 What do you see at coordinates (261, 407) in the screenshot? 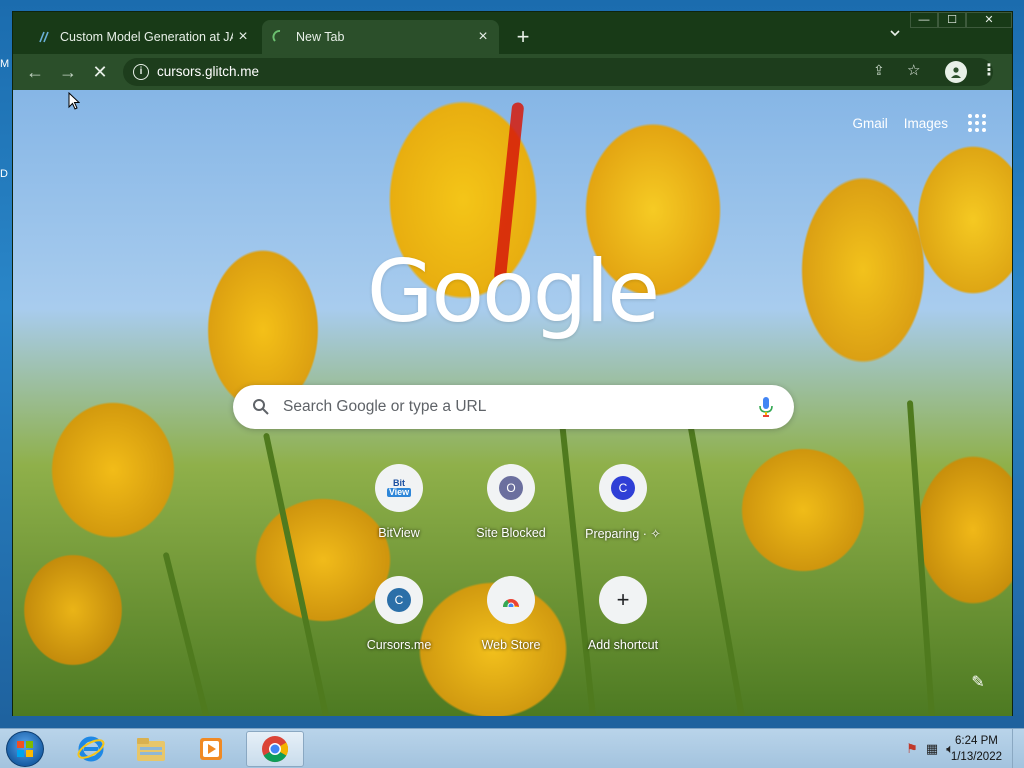
I see `search-icon` at bounding box center [261, 407].